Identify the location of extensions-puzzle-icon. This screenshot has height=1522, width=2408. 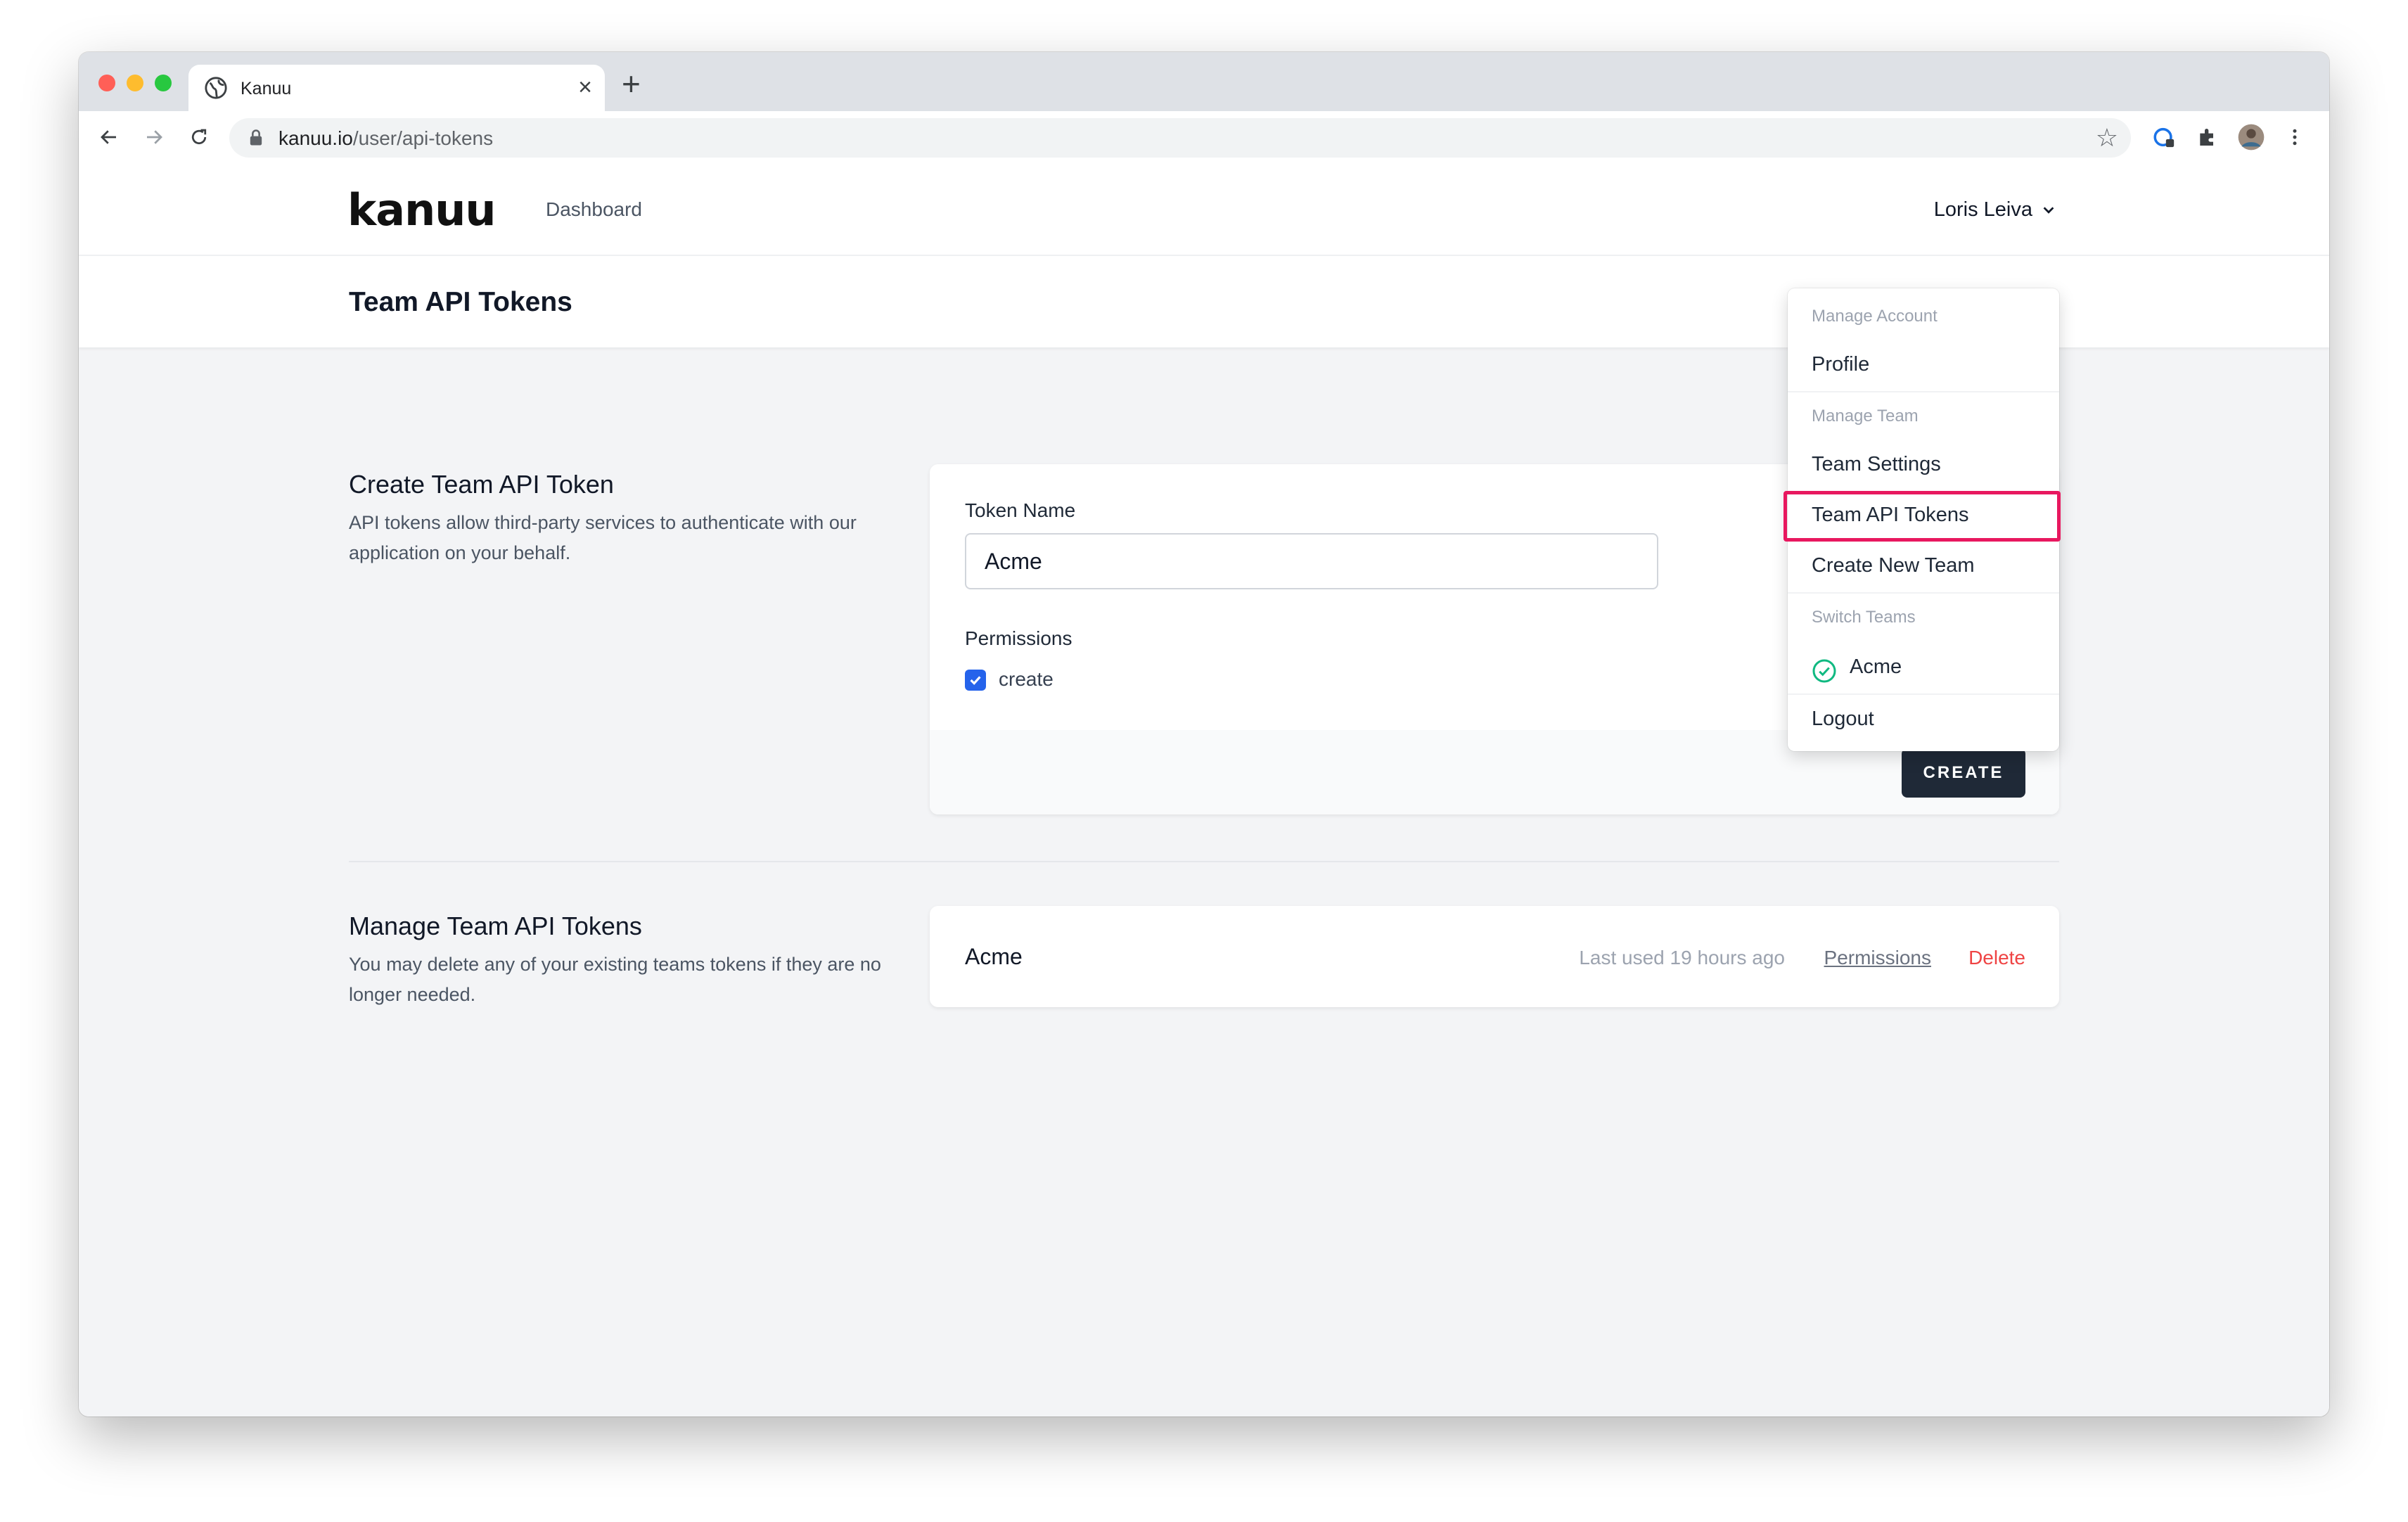
(2207, 137).